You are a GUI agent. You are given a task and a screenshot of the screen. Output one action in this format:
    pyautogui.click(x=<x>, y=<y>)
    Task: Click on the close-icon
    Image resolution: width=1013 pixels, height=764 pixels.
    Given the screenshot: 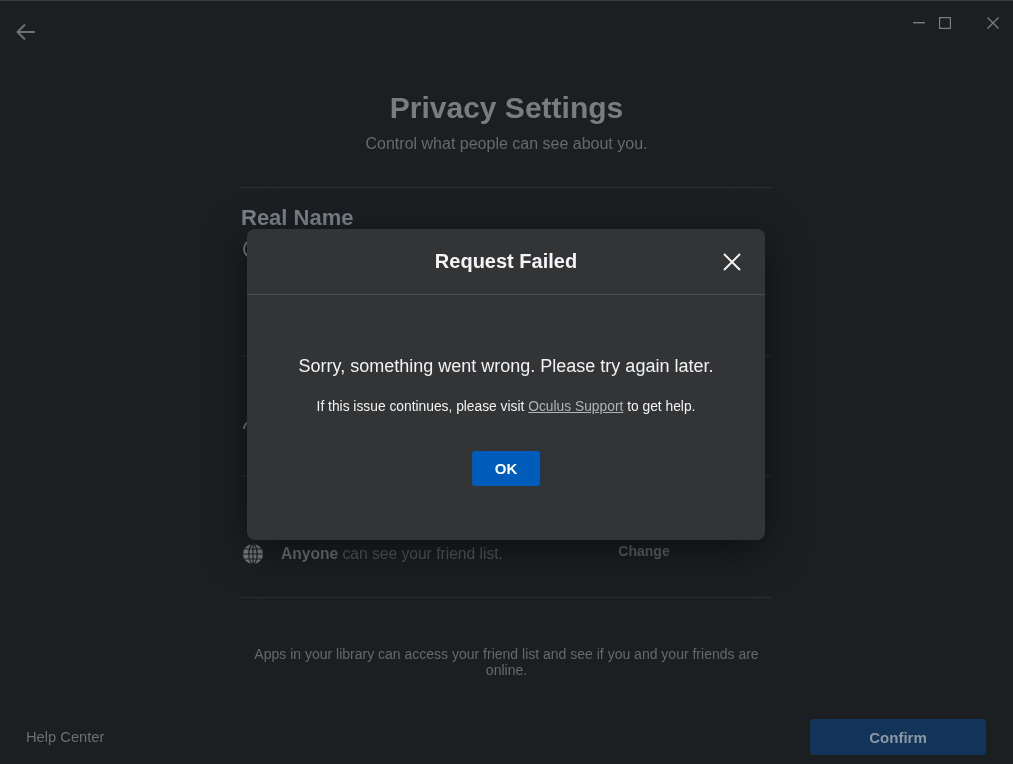 What is the action you would take?
    pyautogui.click(x=732, y=261)
    